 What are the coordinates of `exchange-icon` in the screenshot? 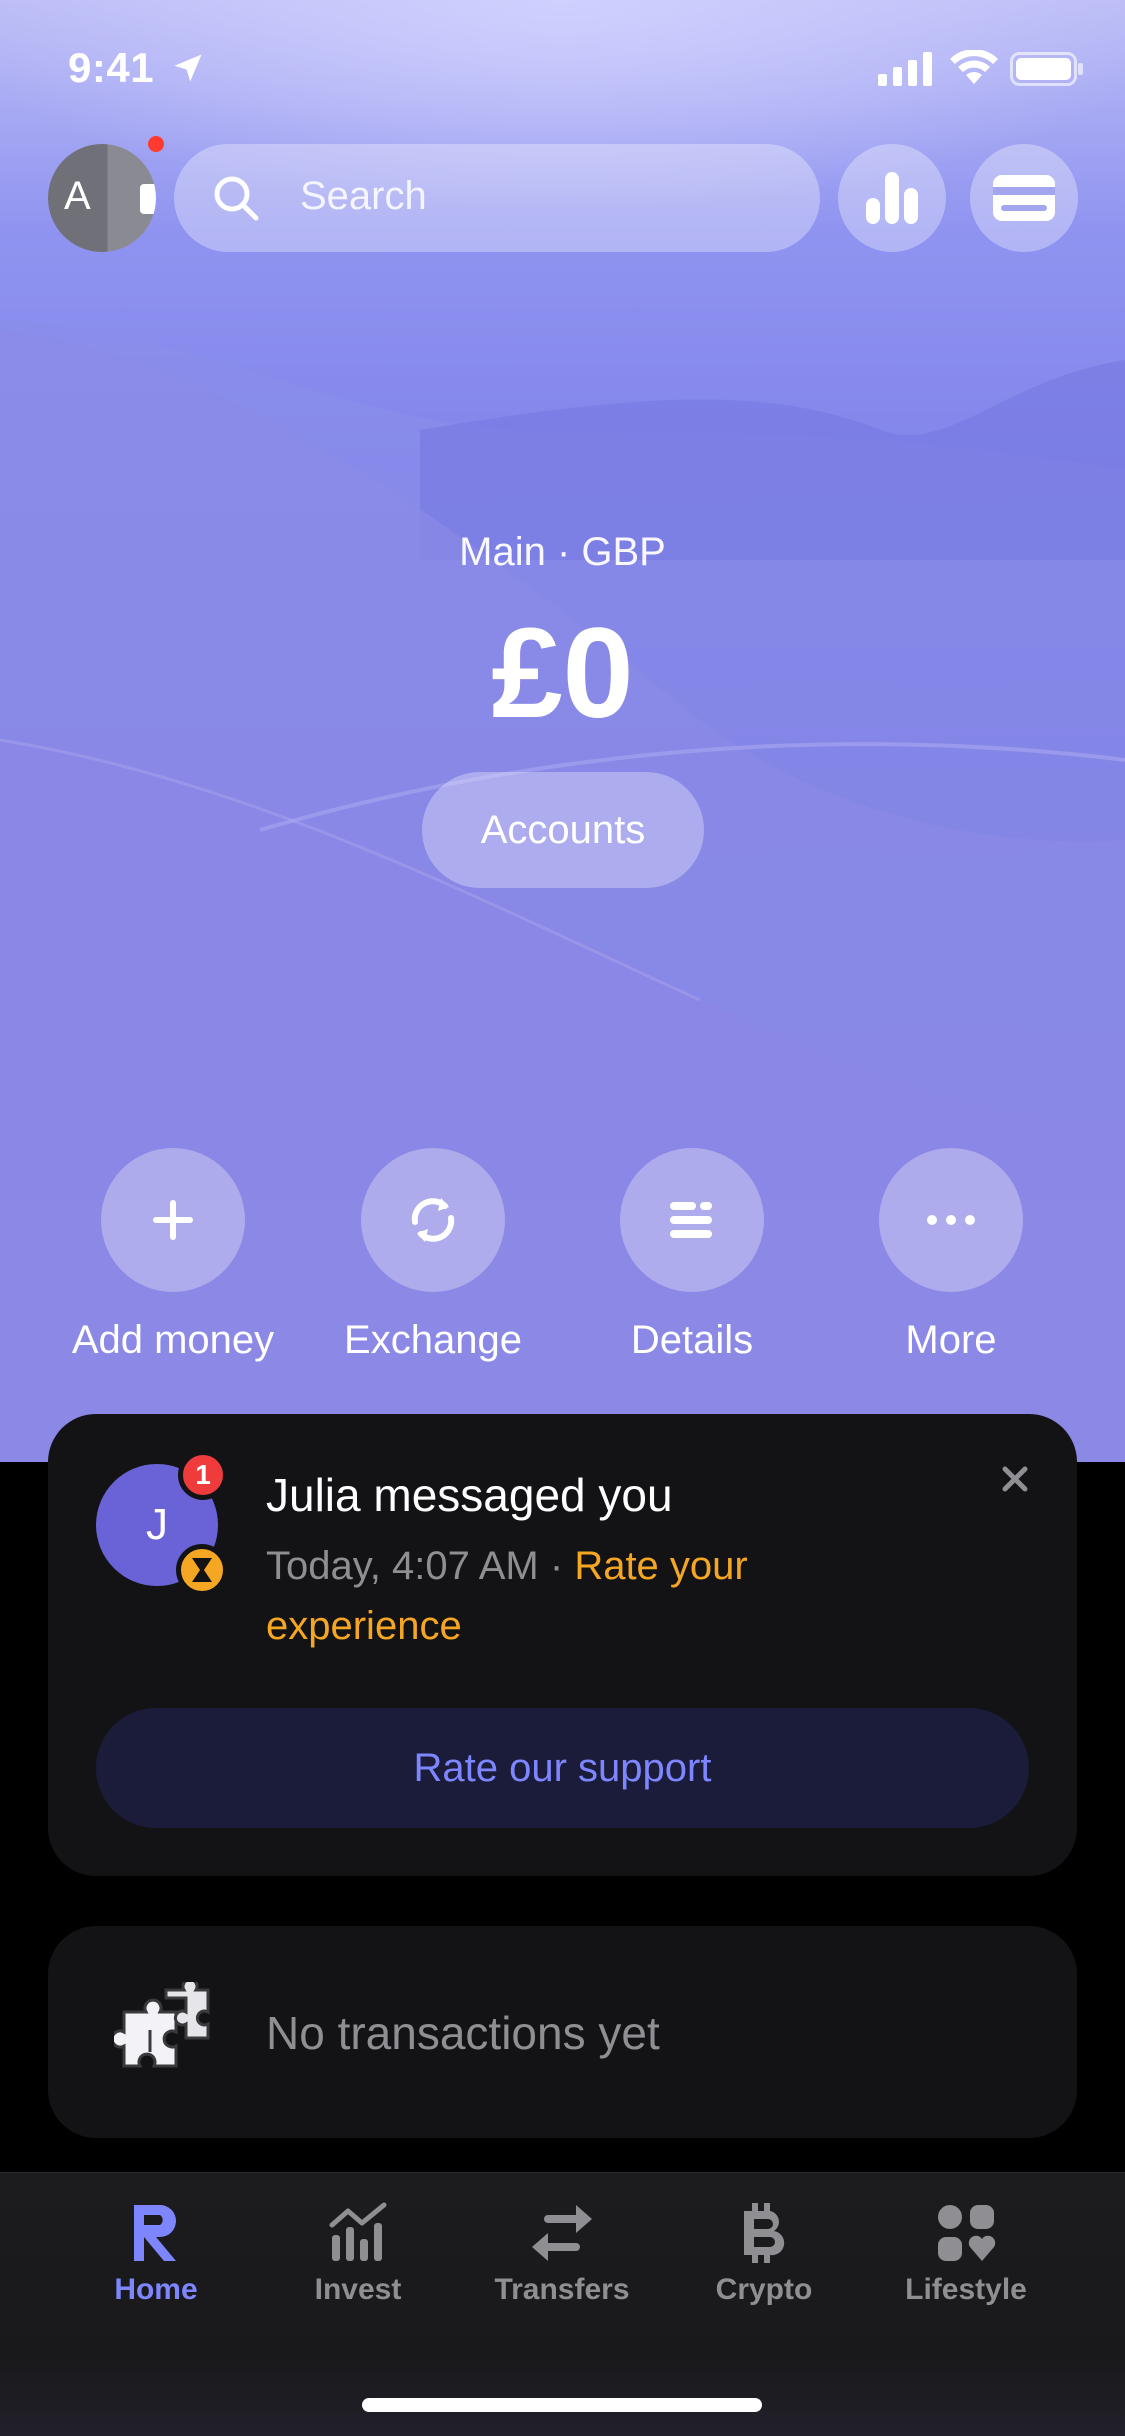 It's located at (433, 1220).